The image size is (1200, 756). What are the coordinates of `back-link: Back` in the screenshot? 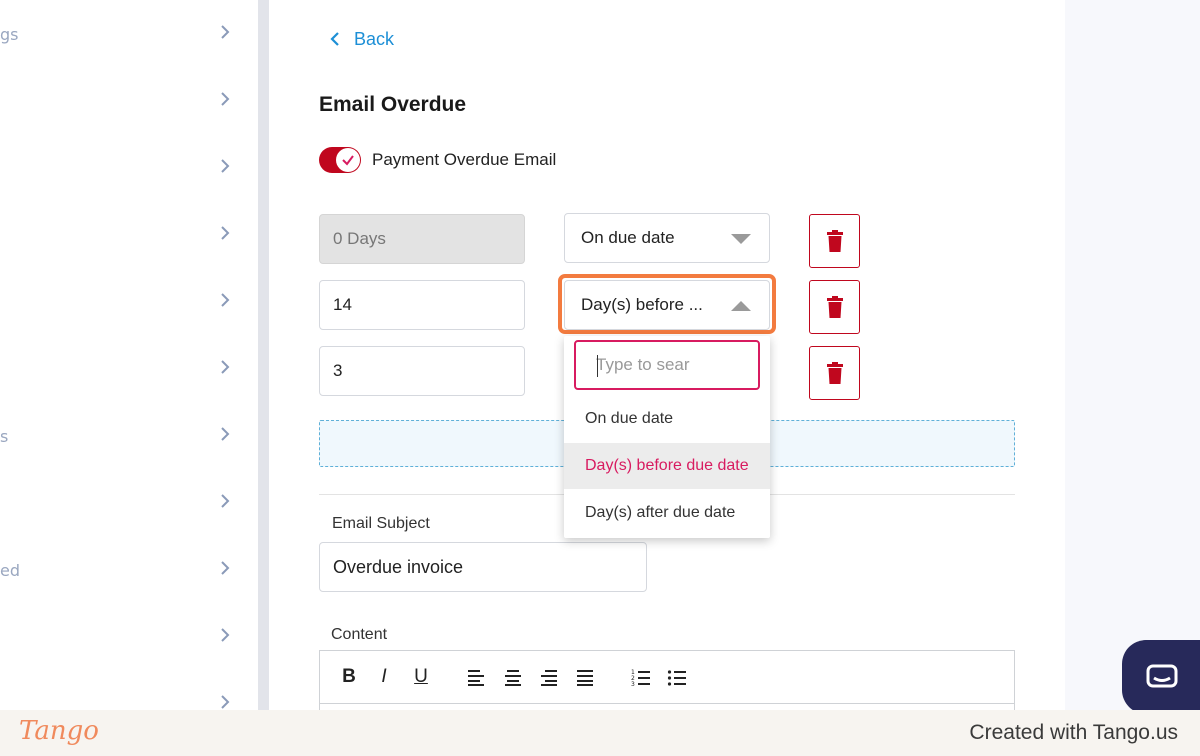 It's located at (361, 39).